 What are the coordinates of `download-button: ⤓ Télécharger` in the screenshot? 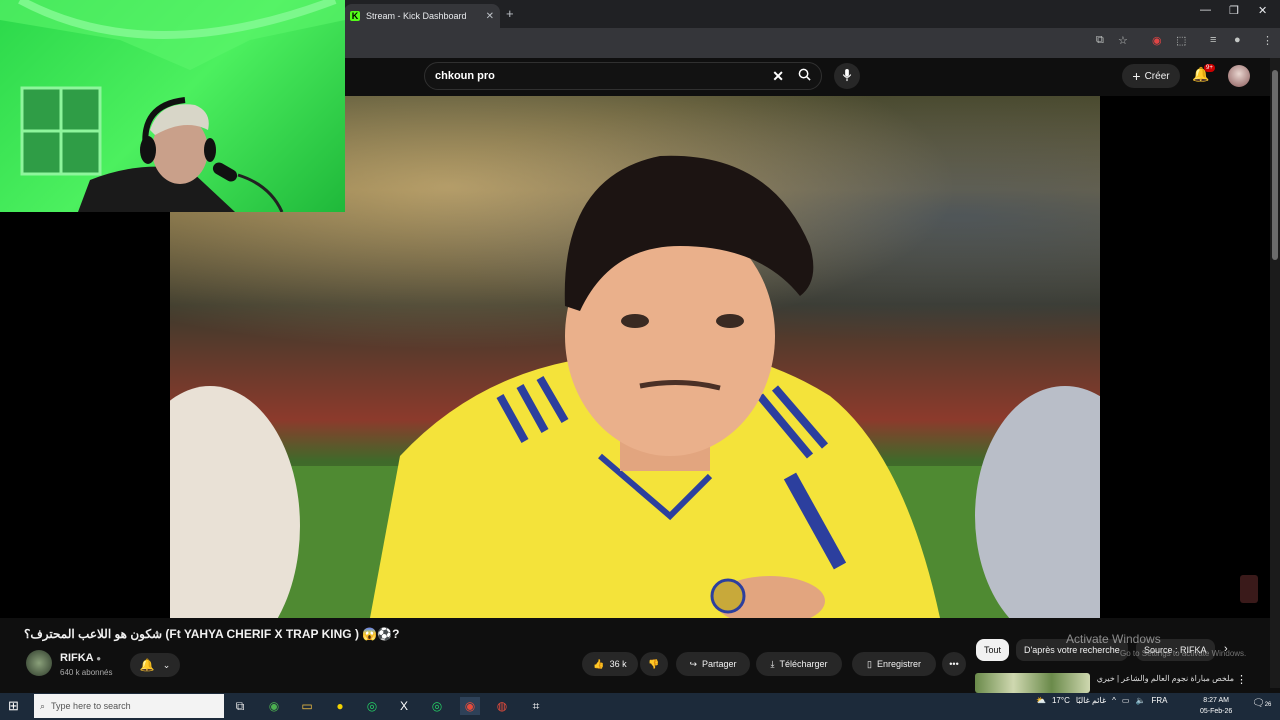 It's located at (799, 664).